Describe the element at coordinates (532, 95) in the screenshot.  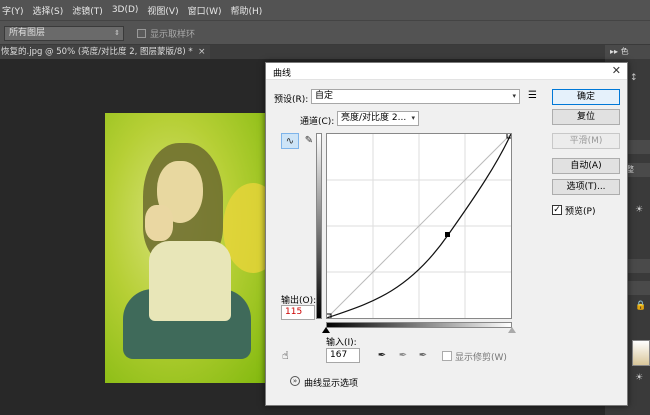
I see `preset-menu-icon: ☰` at that location.